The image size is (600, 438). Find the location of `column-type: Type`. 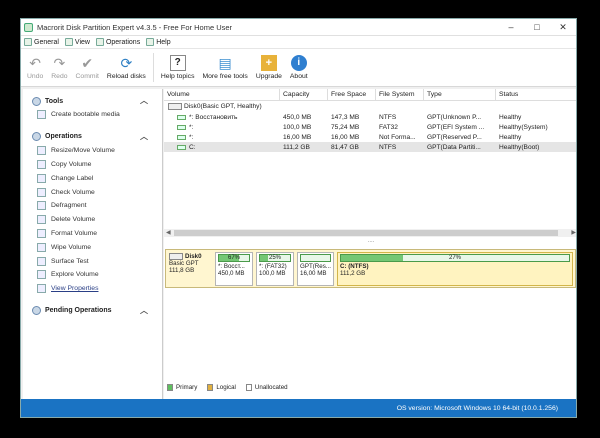

column-type: Type is located at coordinates (460, 94).